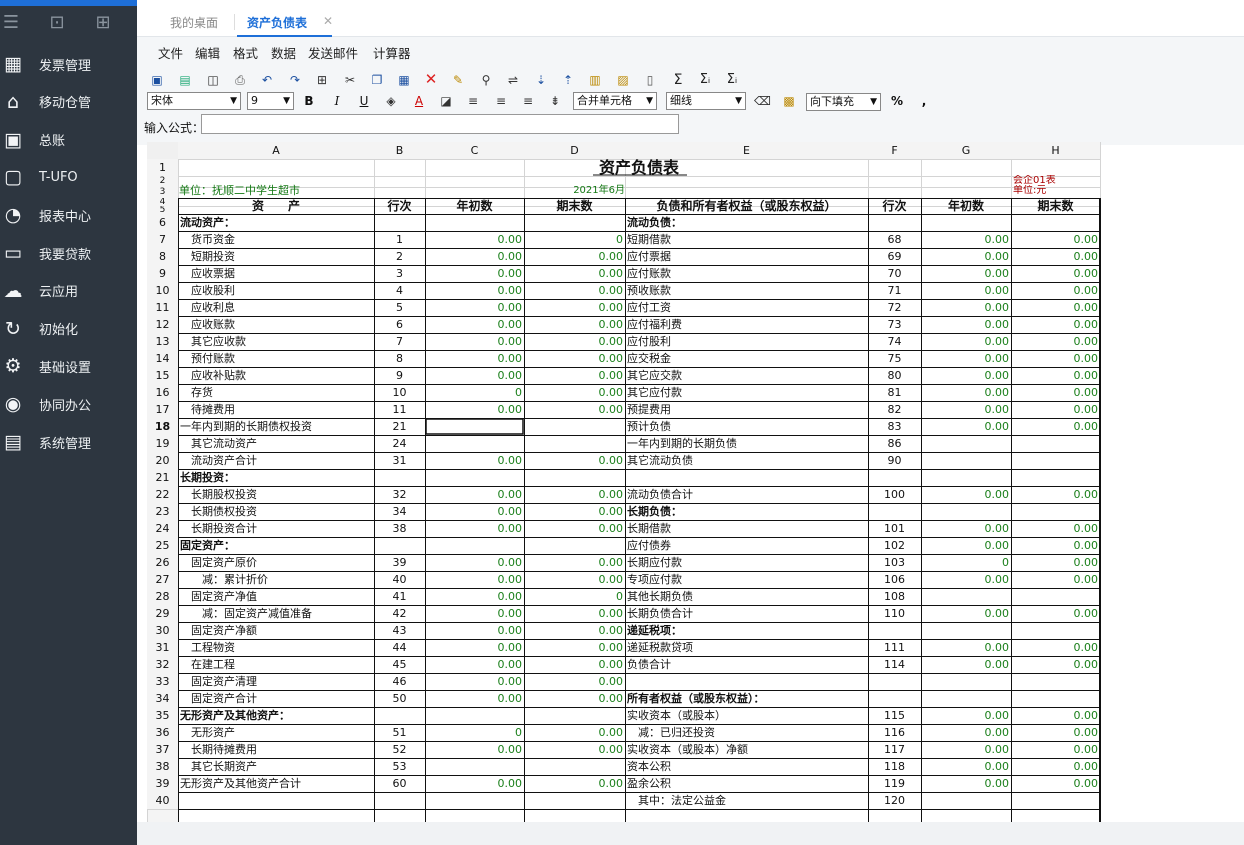  I want to click on cell-D17: 0.00, so click(574, 409).